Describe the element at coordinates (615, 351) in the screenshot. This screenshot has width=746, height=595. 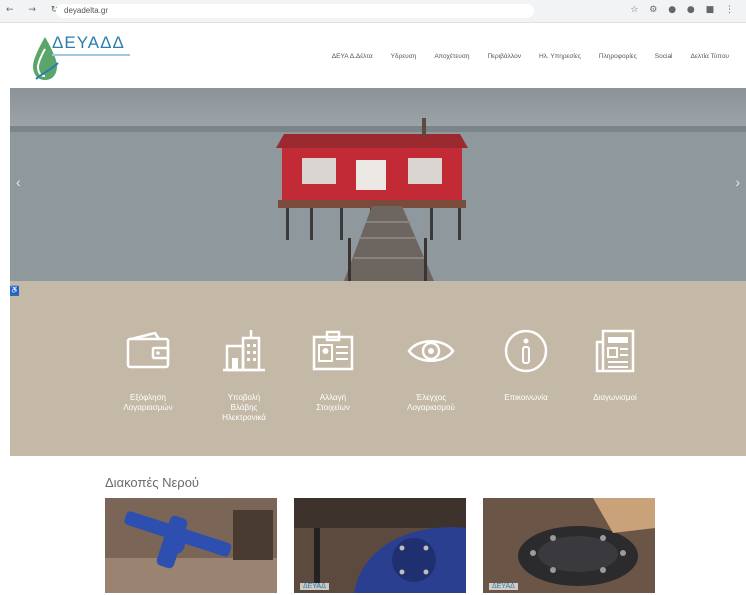
I see `newspaper-icon` at that location.